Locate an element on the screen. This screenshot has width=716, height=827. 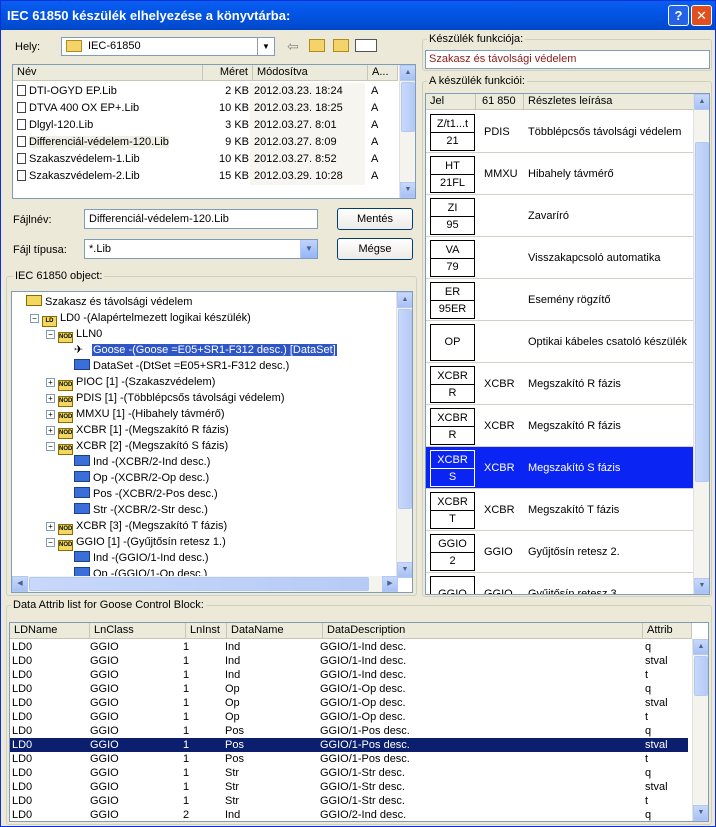
goose-attrib-row: LD0 GGIO 1 Op GGIO/1-Op desc. stval is located at coordinates (349, 703).